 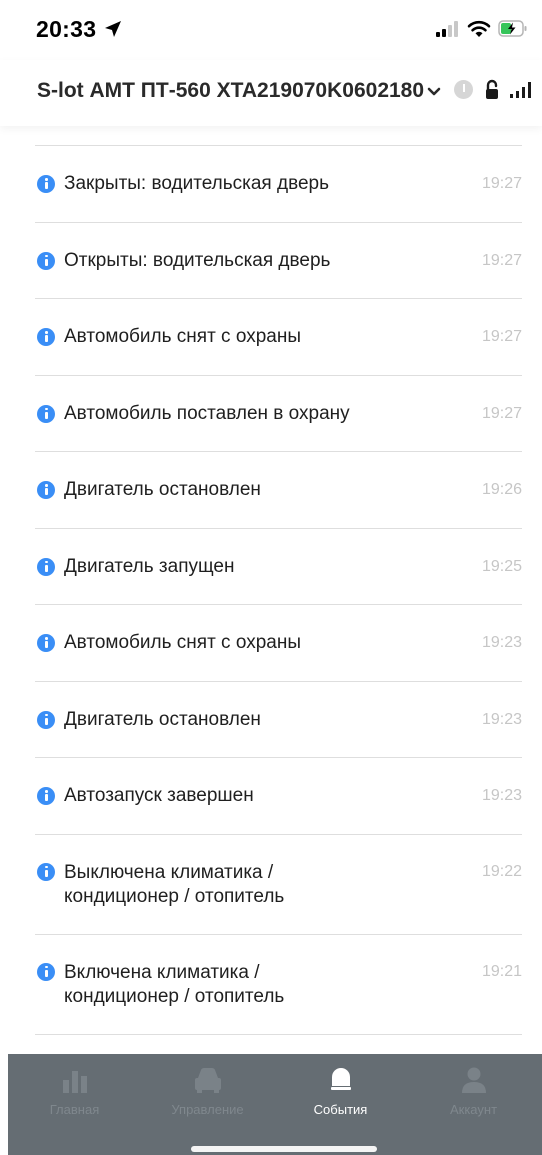 What do you see at coordinates (434, 92) in the screenshot?
I see `chevron-down-icon` at bounding box center [434, 92].